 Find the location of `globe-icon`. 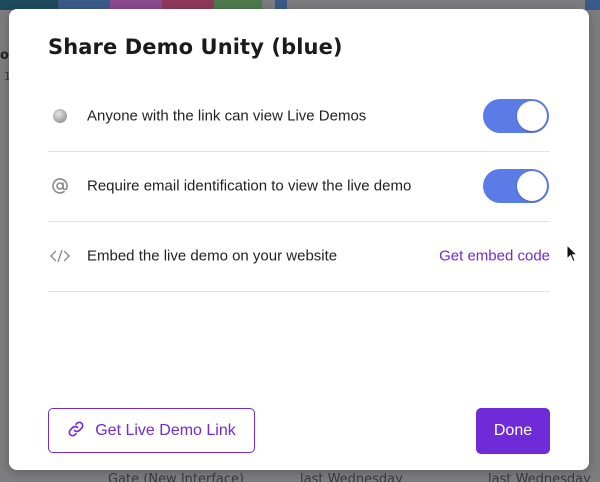

globe-icon is located at coordinates (60, 116).